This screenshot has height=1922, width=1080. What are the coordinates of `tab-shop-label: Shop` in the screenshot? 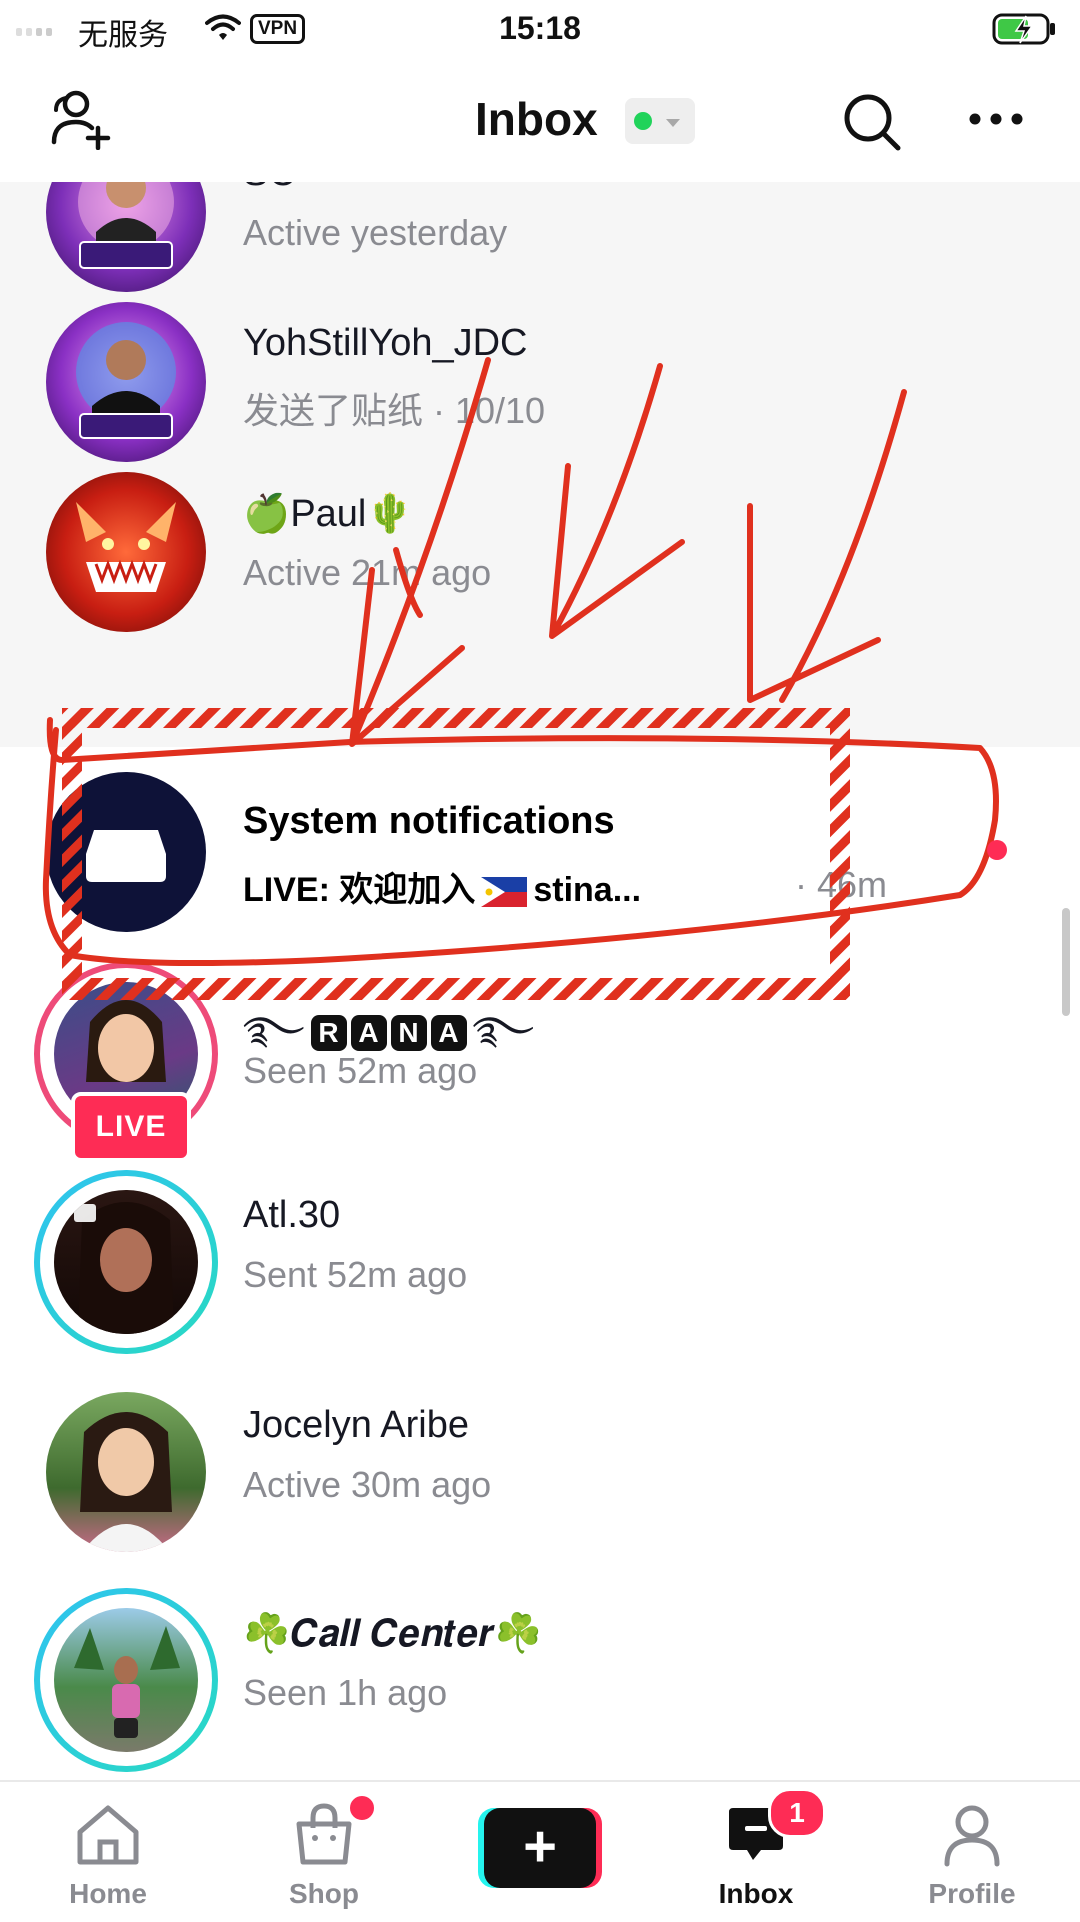 It's located at (324, 1893).